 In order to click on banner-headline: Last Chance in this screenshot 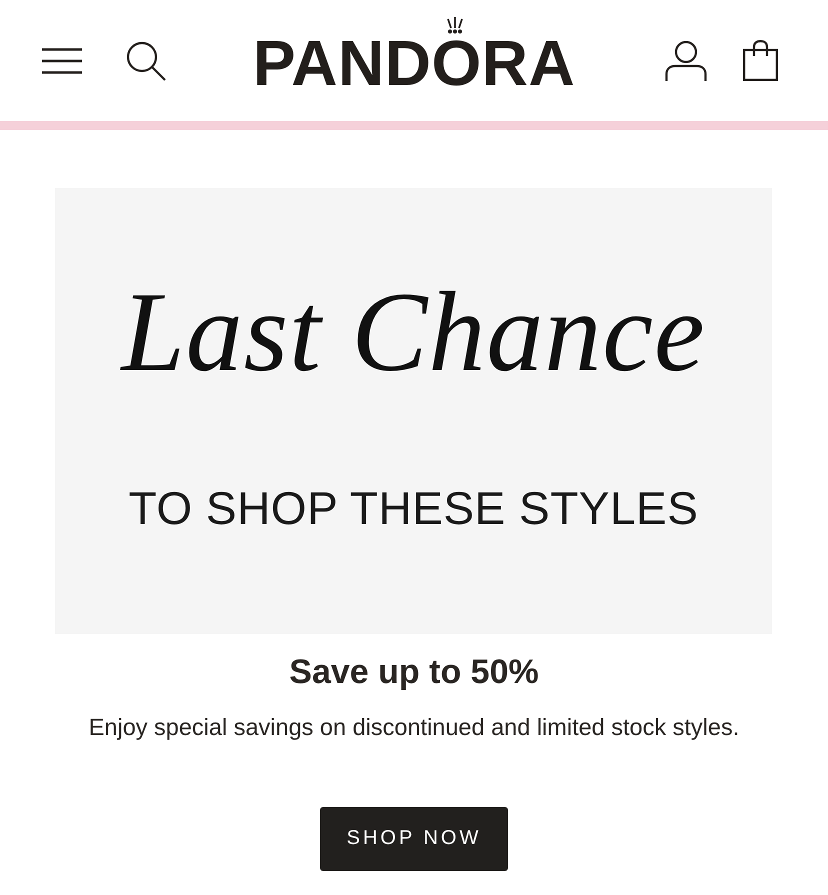, I will do `click(413, 332)`.